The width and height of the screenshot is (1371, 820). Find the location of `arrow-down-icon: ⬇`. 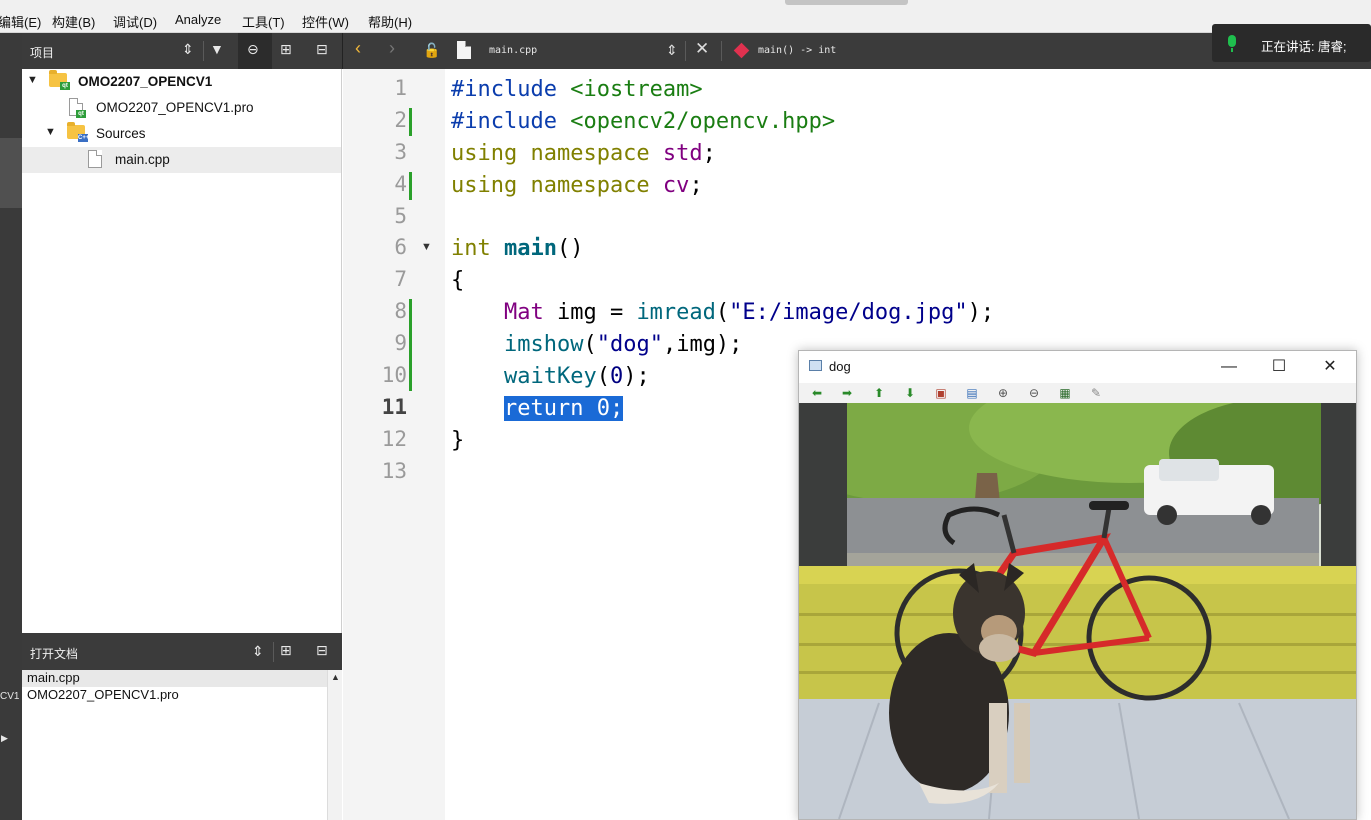

arrow-down-icon: ⬇ is located at coordinates (910, 393).